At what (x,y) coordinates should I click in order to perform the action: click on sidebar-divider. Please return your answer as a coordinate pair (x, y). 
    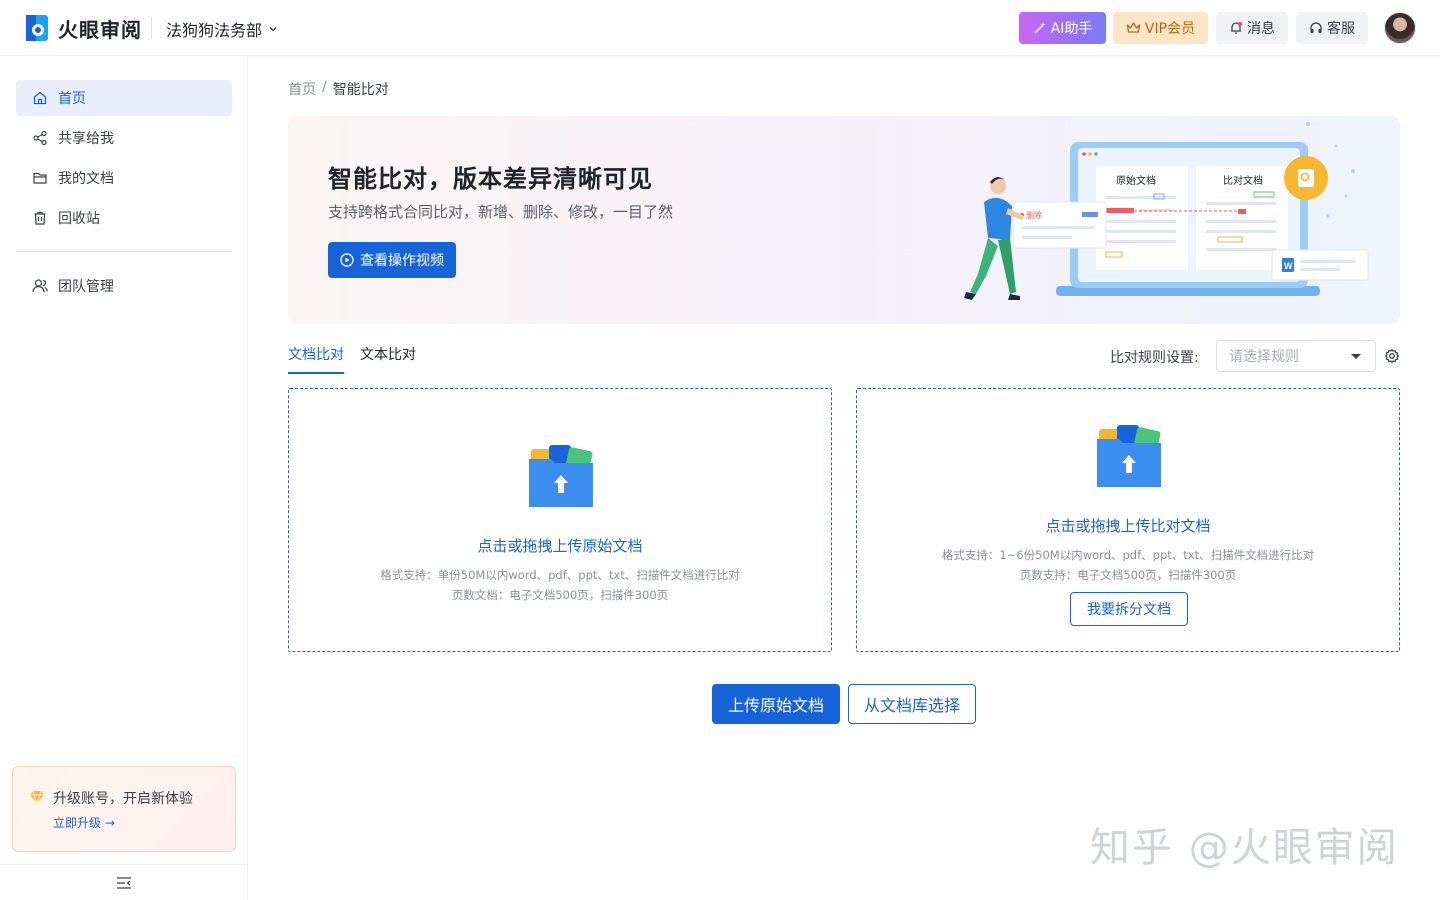
    Looking at the image, I should click on (124, 251).